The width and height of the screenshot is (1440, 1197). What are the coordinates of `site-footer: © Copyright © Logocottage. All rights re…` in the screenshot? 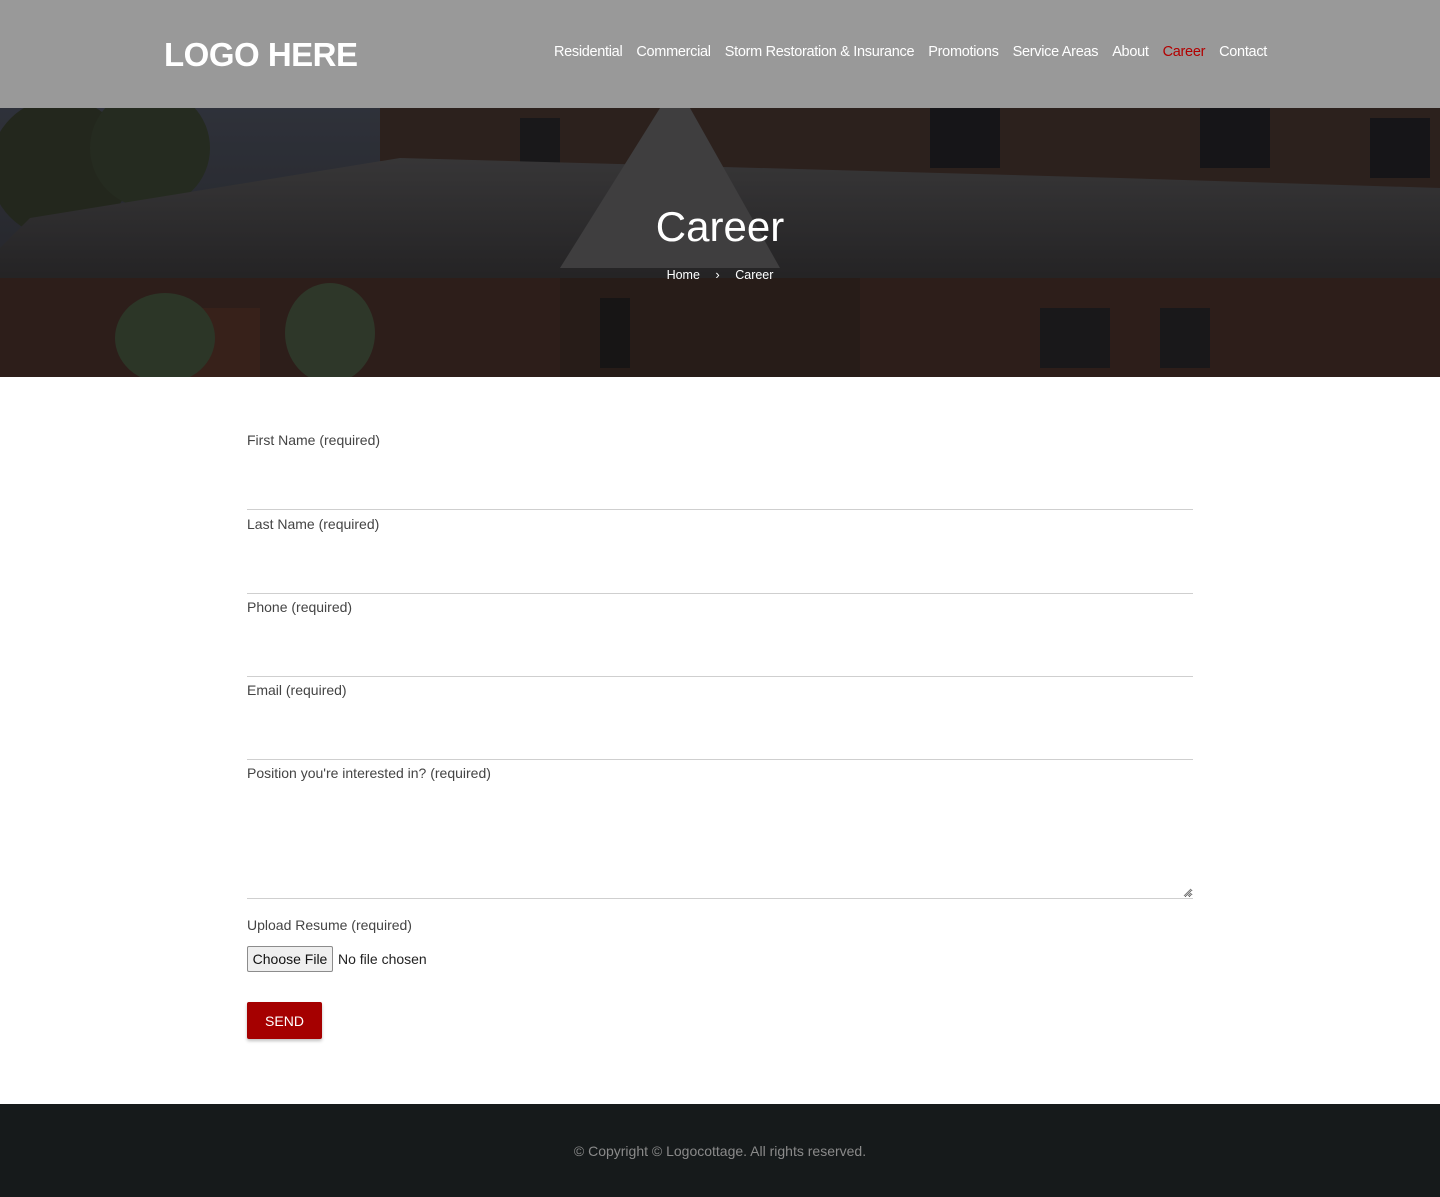 It's located at (720, 1150).